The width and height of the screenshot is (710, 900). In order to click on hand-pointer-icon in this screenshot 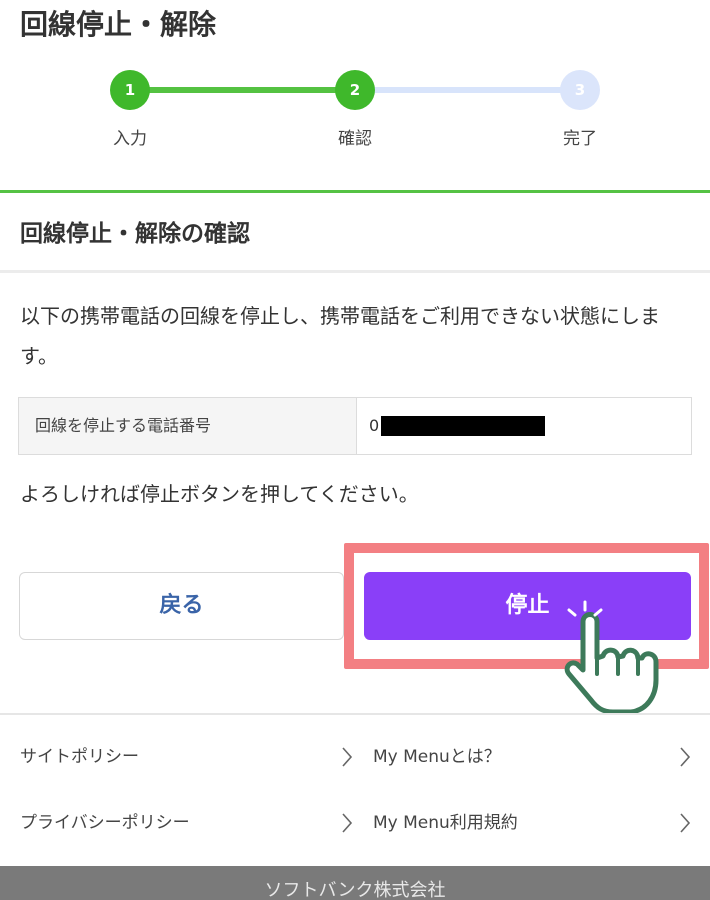, I will do `click(611, 657)`.